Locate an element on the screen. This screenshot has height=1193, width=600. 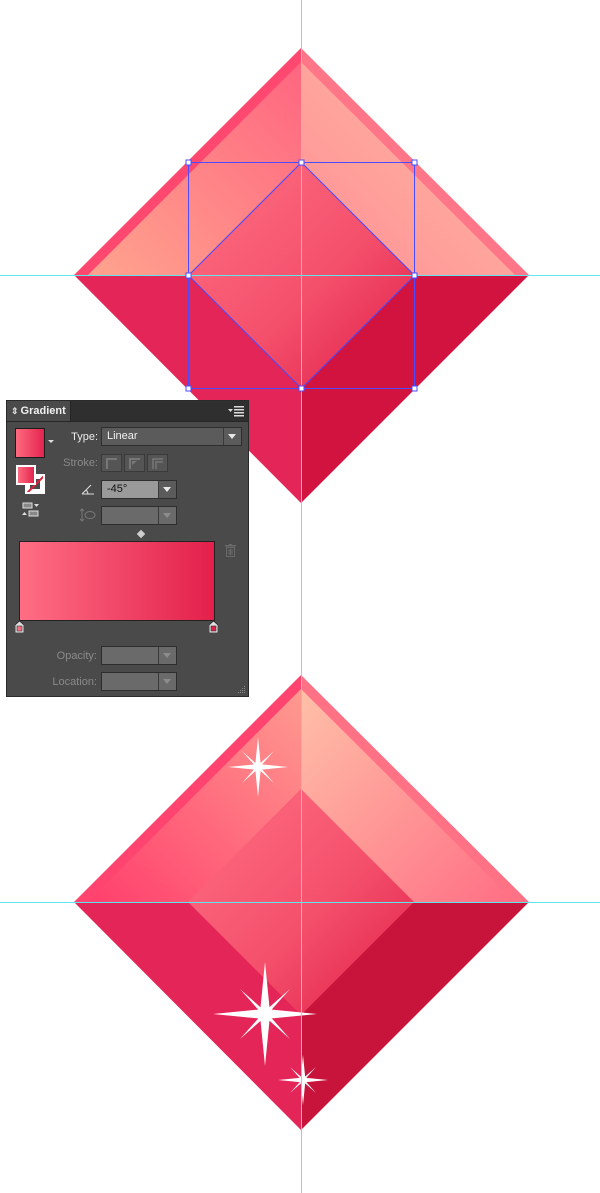
angle-icon is located at coordinates (87, 489).